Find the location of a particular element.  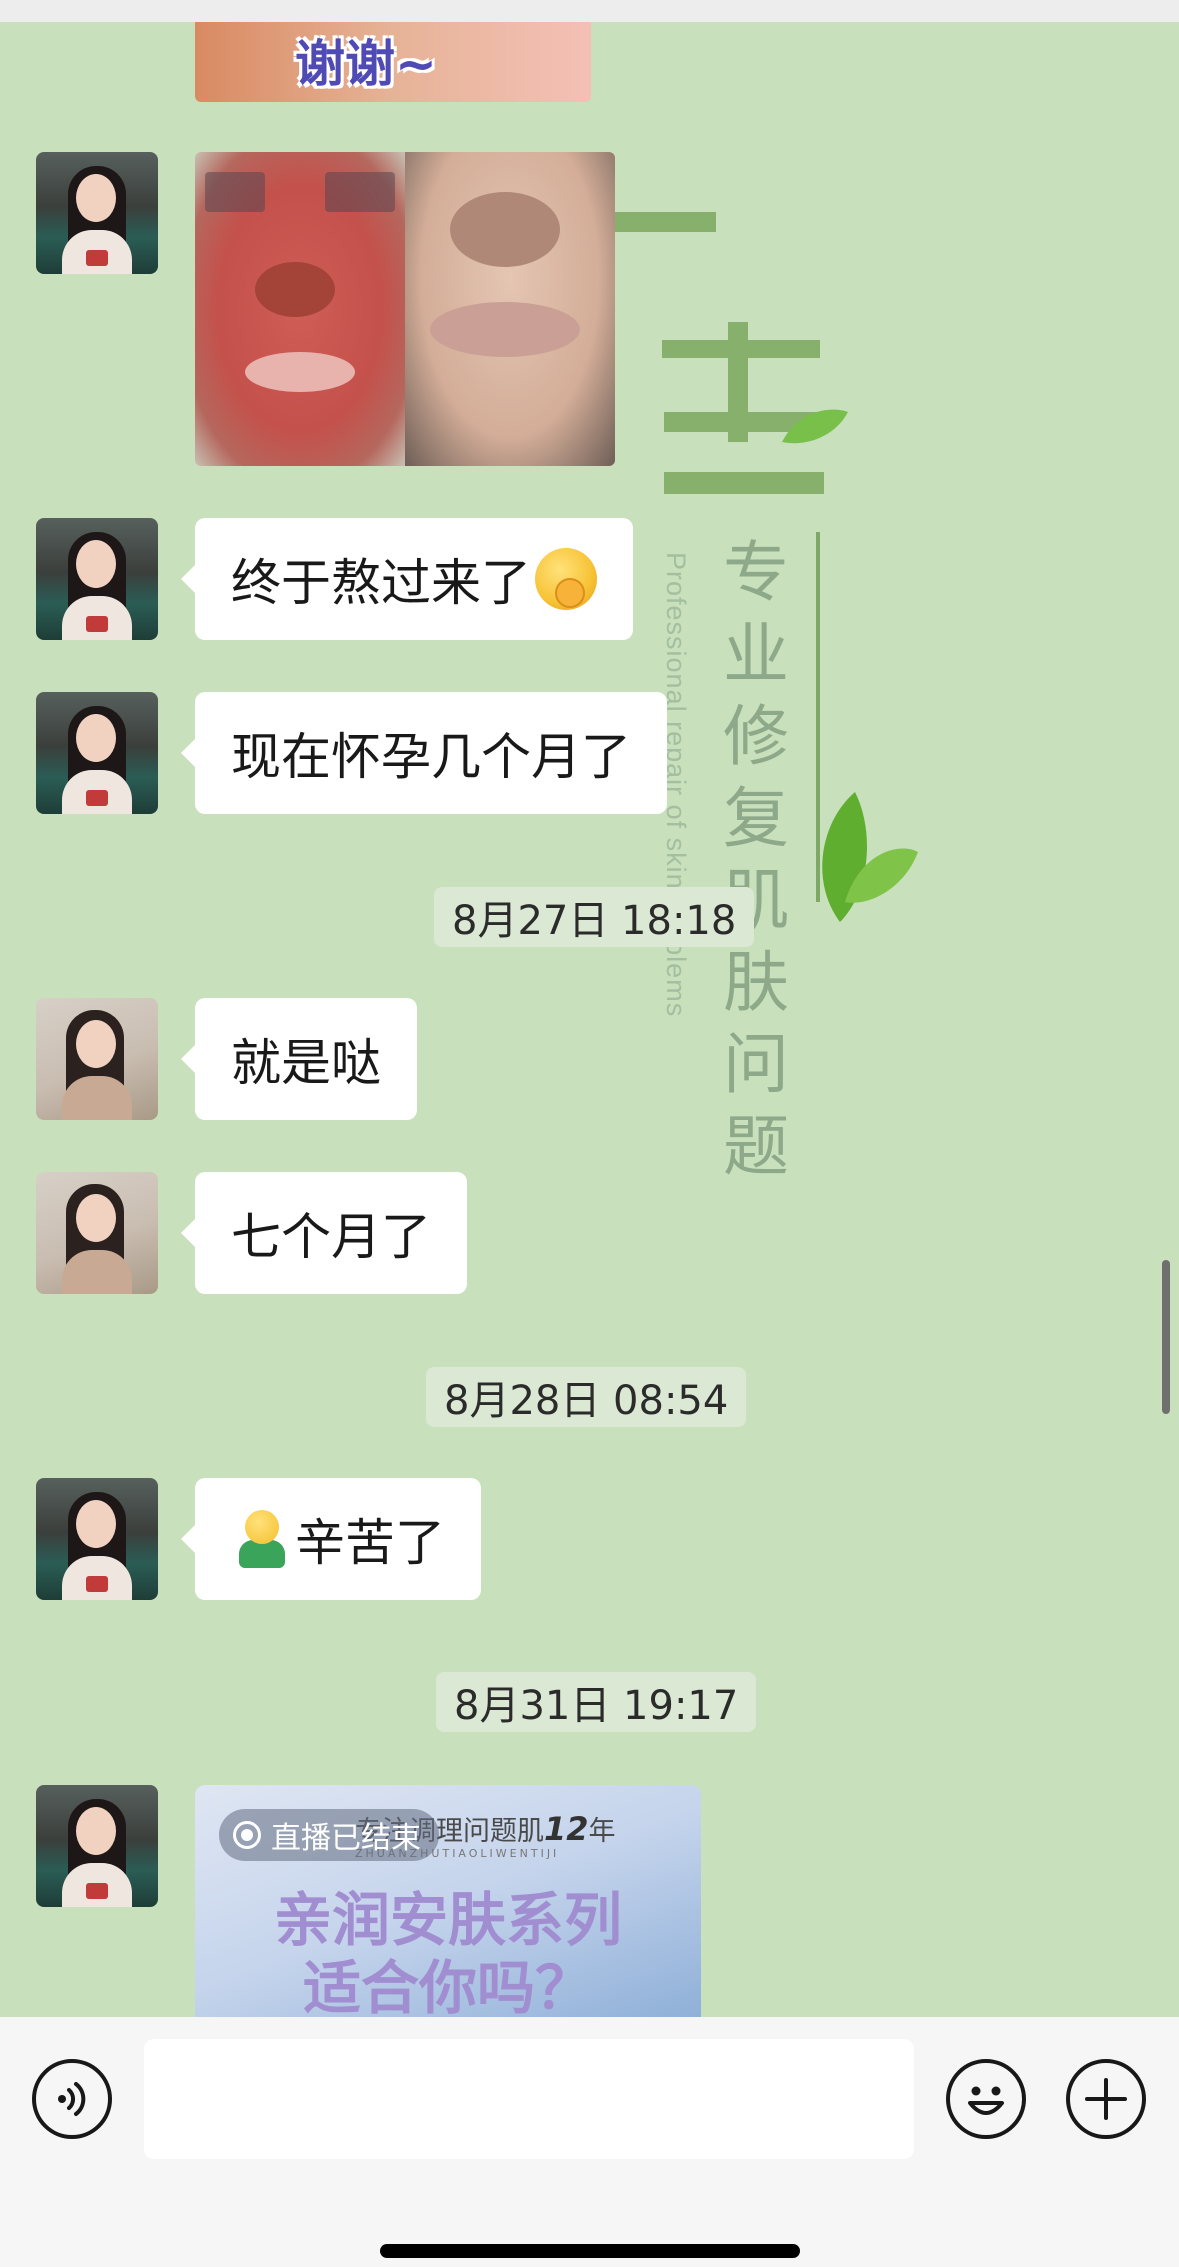

person-shrugging-icon is located at coordinates (261, 1539).